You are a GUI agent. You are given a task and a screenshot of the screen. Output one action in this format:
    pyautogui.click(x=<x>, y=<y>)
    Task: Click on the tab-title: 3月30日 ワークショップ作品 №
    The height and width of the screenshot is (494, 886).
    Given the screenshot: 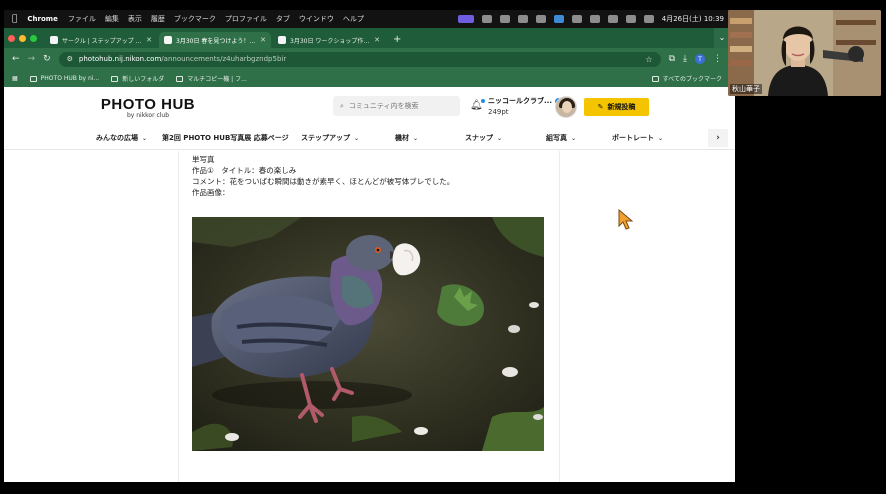 What is the action you would take?
    pyautogui.click(x=330, y=41)
    